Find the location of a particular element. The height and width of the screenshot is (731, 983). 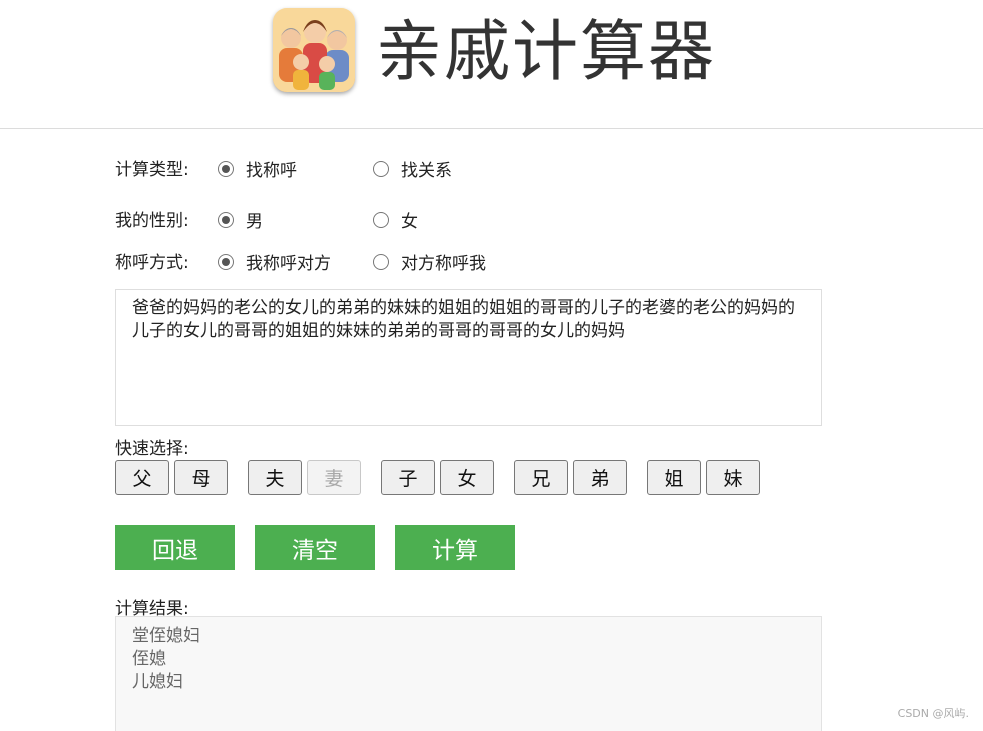

radio-find-relation: 找关系 is located at coordinates (412, 168).